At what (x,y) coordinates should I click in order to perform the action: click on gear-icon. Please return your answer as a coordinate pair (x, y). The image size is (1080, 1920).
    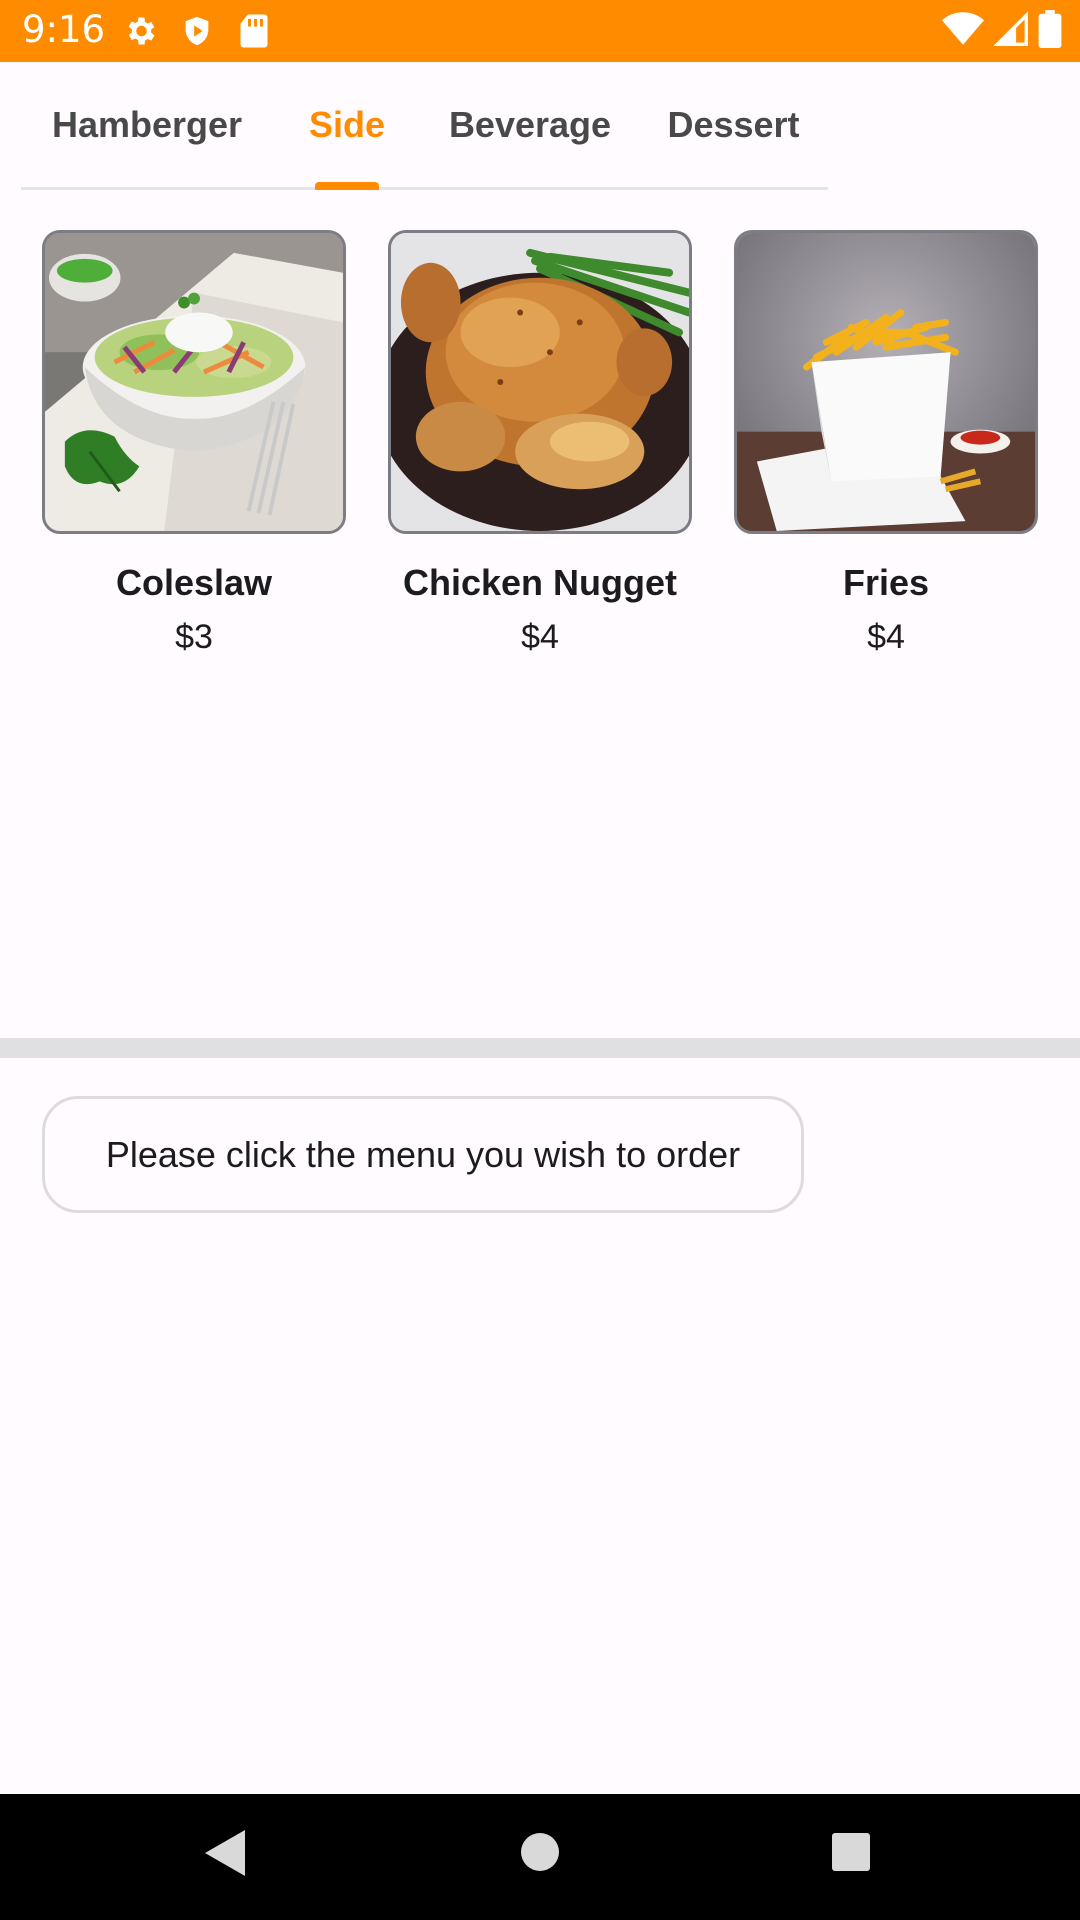
    Looking at the image, I should click on (140, 33).